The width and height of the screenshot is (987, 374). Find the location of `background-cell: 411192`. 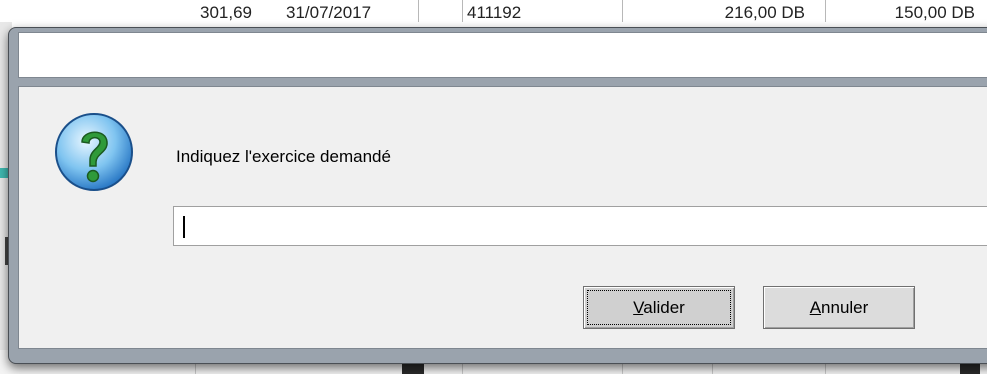

background-cell: 411192 is located at coordinates (539, 11).